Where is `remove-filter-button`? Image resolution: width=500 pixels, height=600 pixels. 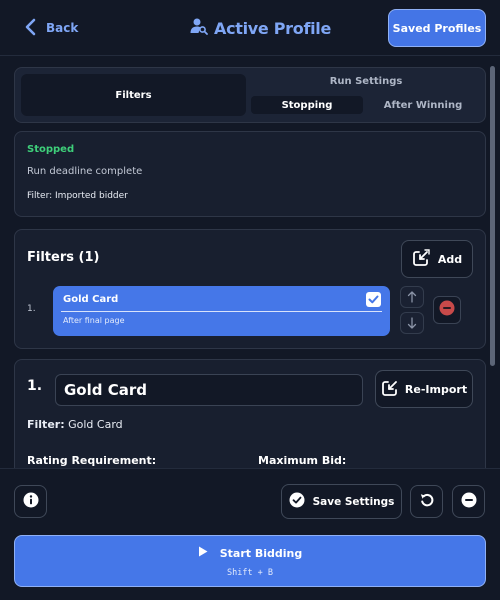
remove-filter-button is located at coordinates (447, 310).